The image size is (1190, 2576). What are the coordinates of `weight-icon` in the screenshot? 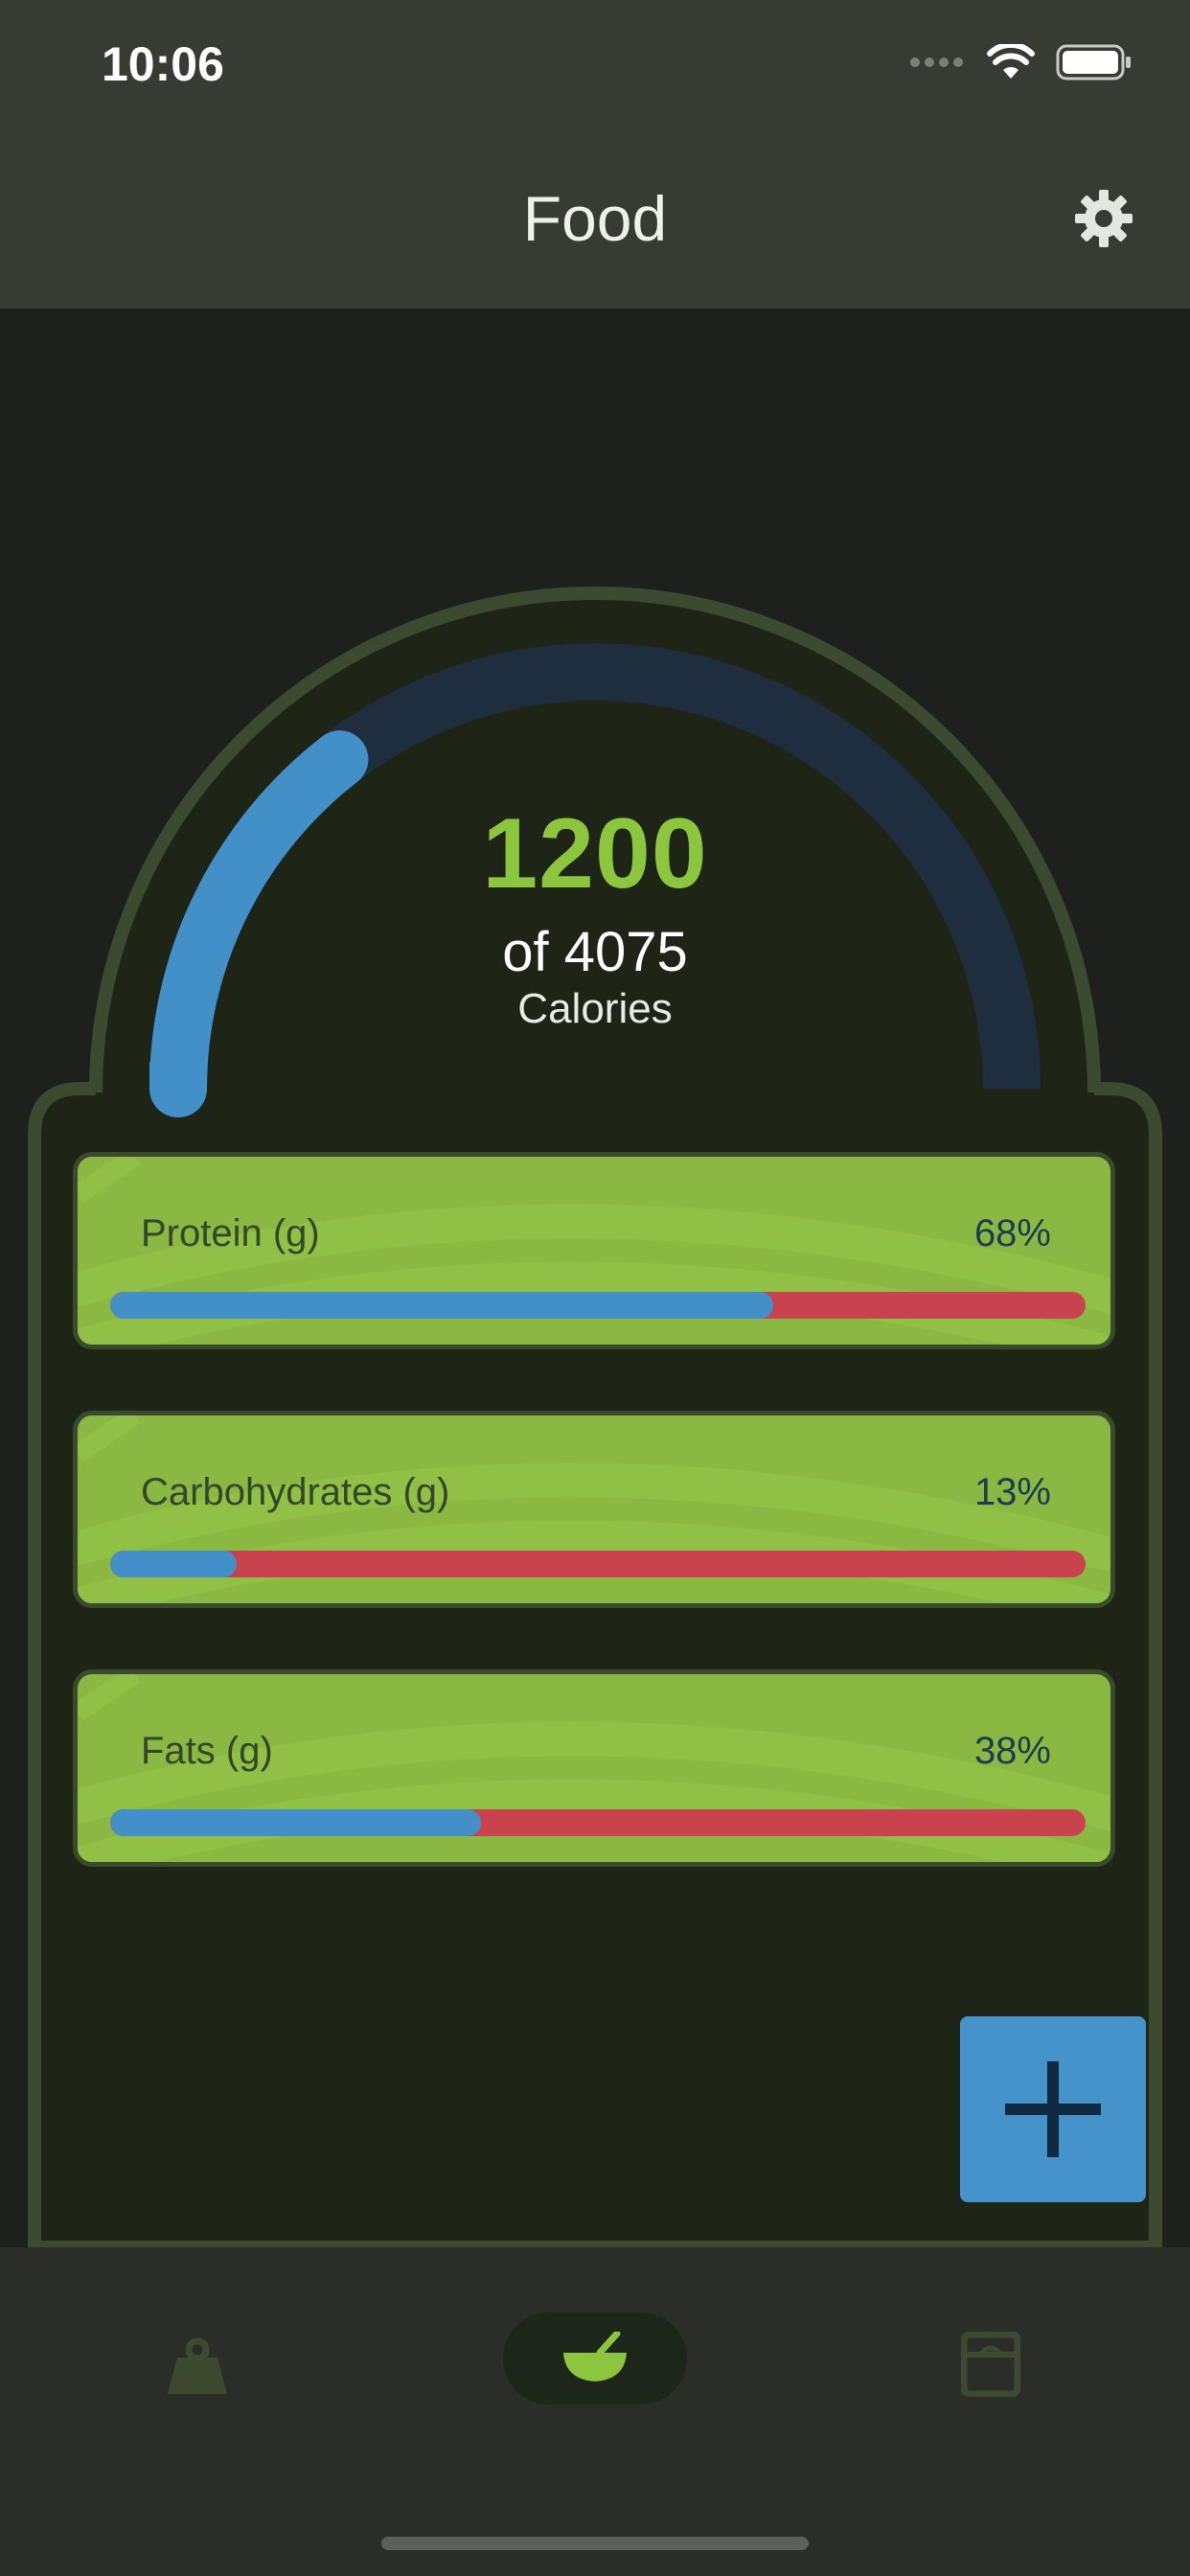 It's located at (198, 2365).